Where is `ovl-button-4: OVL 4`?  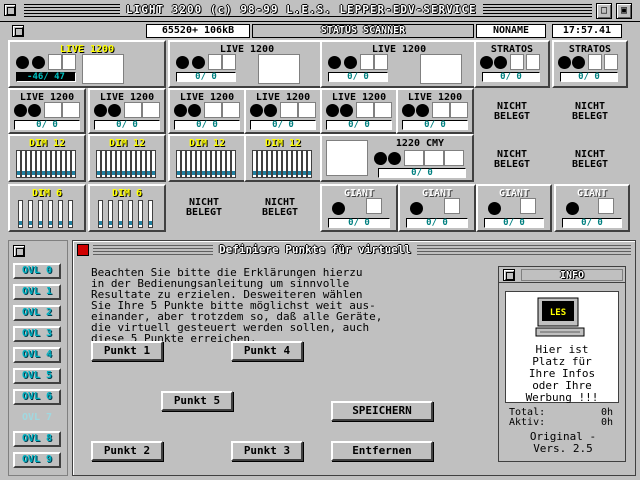 ovl-button-4: OVL 4 is located at coordinates (37, 355).